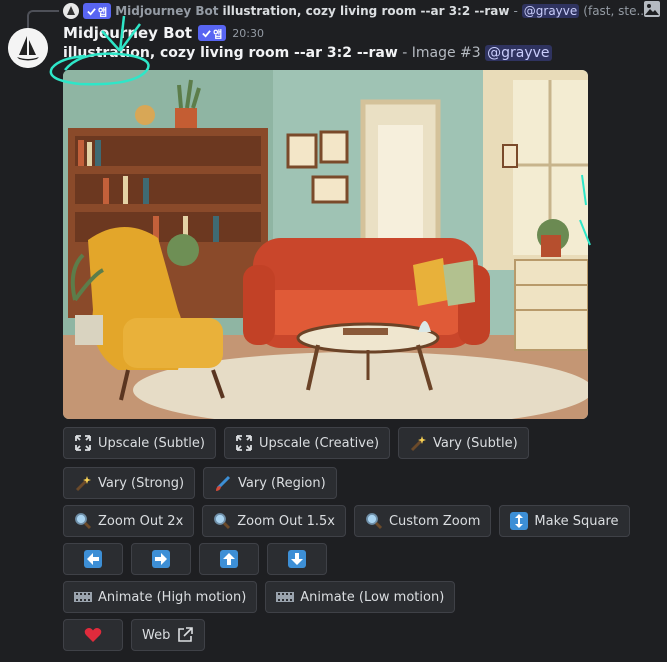 Image resolution: width=667 pixels, height=662 pixels. I want to click on web-link-button: Web, so click(168, 635).